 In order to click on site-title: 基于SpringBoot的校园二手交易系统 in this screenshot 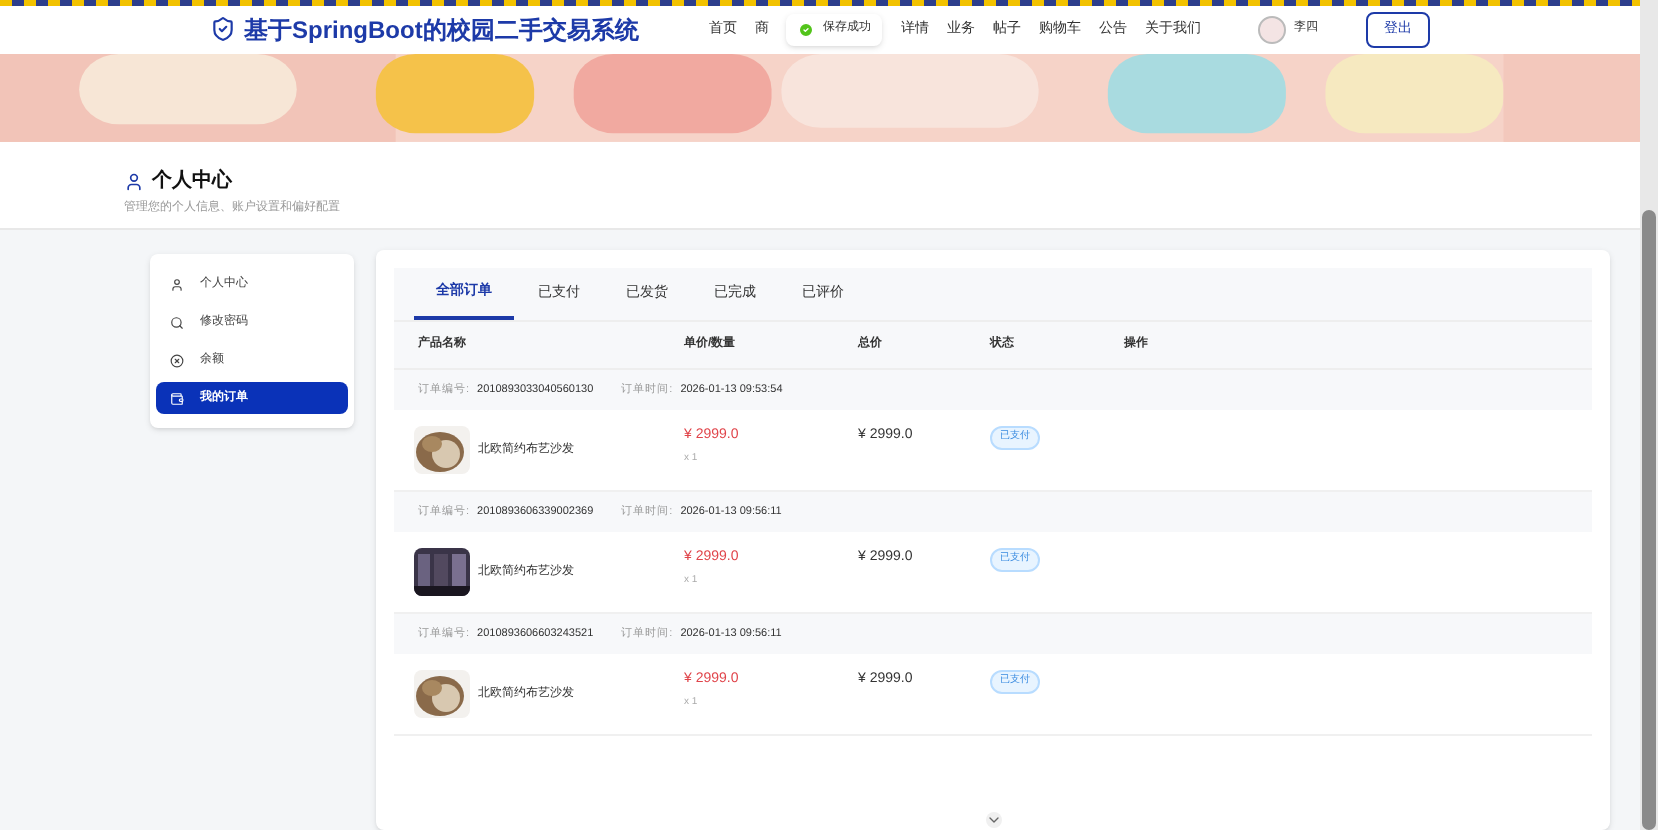, I will do `click(441, 30)`.